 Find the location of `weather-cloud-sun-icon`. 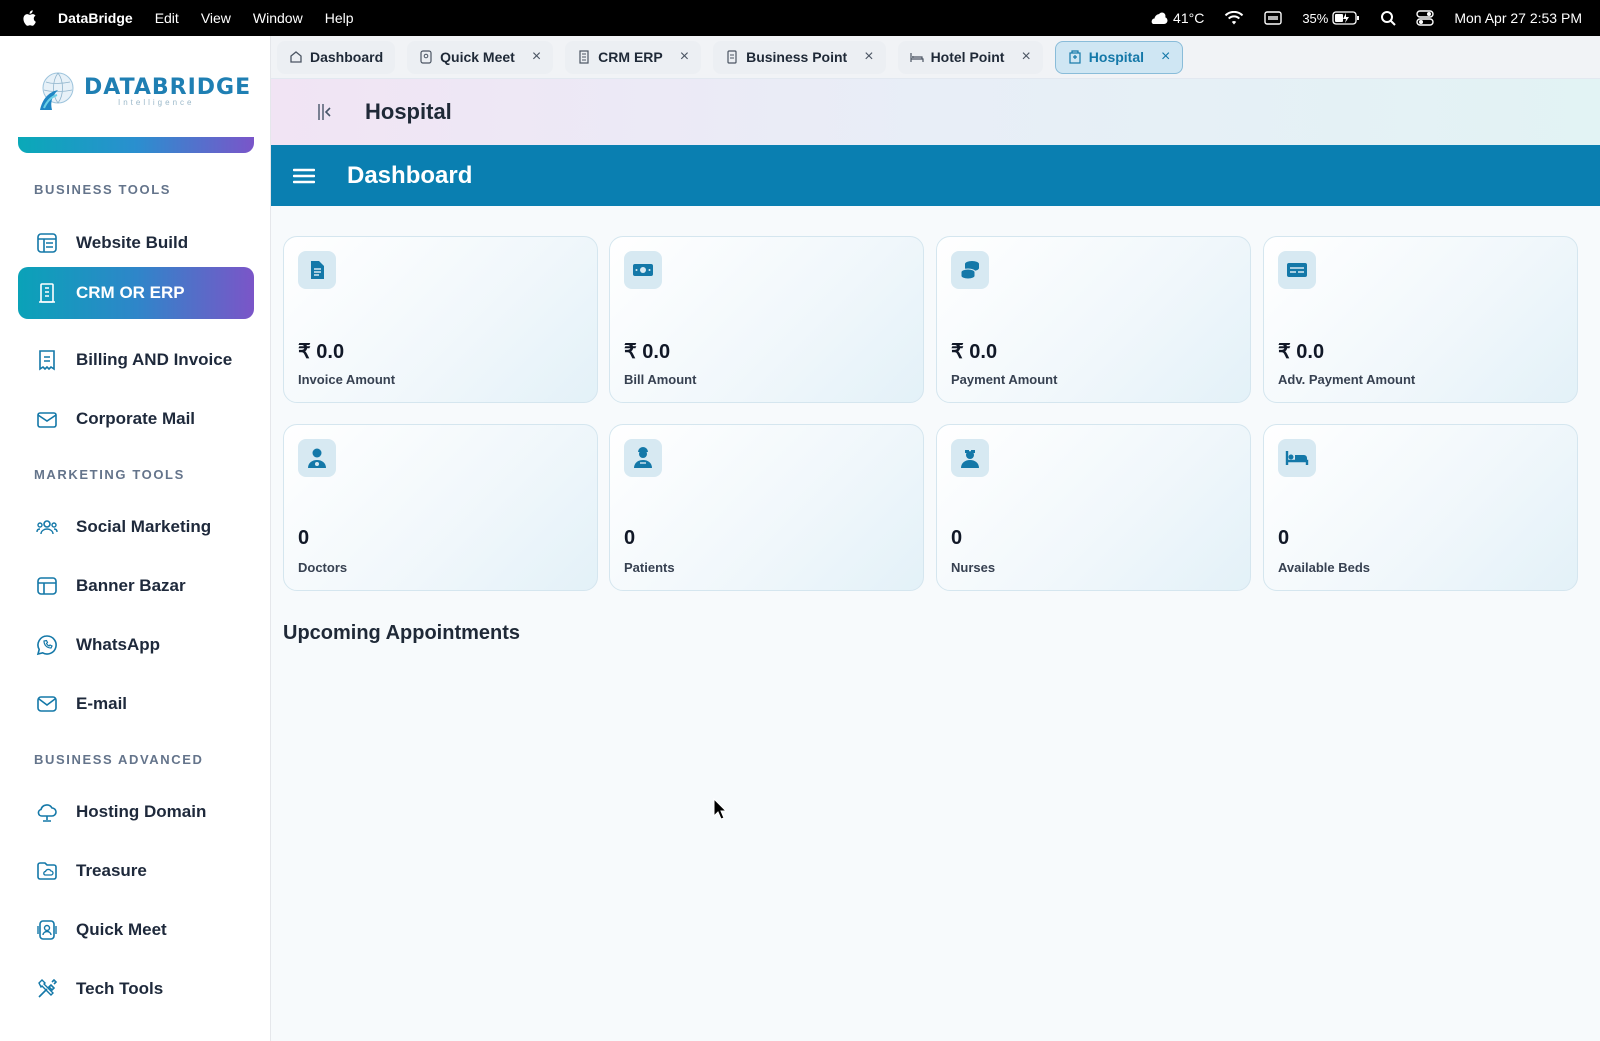

weather-cloud-sun-icon is located at coordinates (1159, 18).